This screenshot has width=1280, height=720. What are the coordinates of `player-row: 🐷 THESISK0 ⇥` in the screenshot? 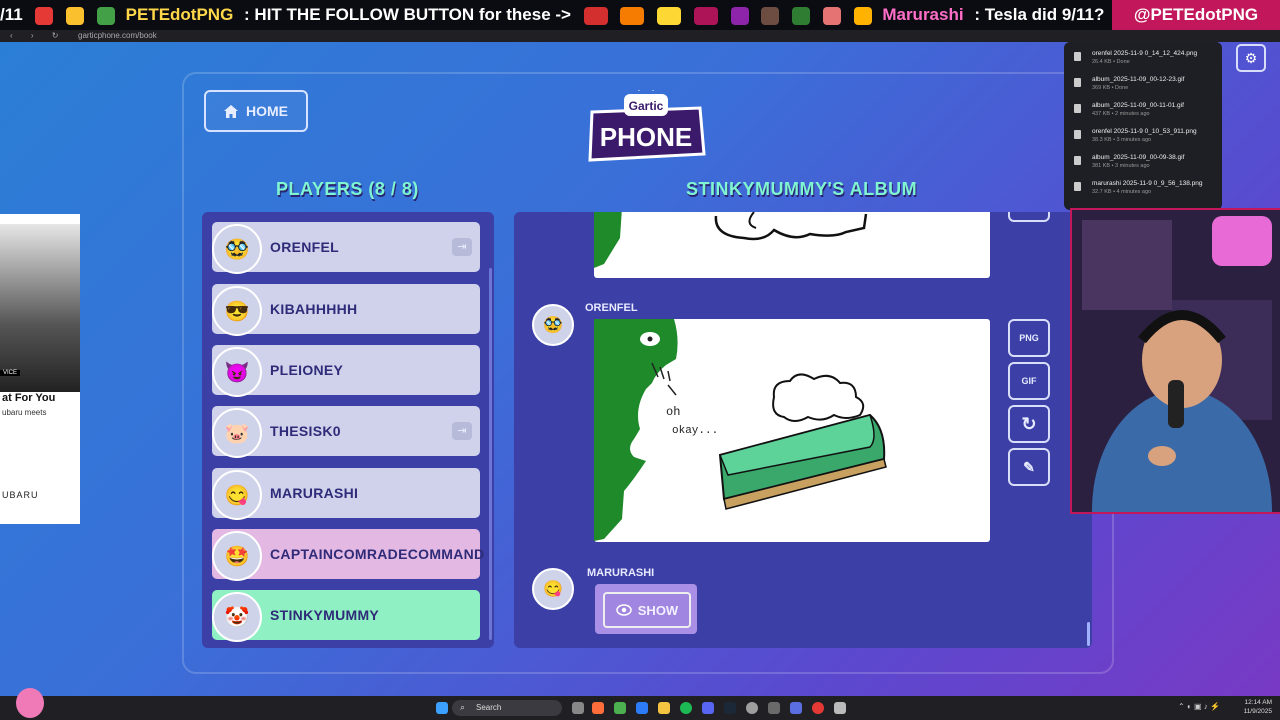 It's located at (346, 432).